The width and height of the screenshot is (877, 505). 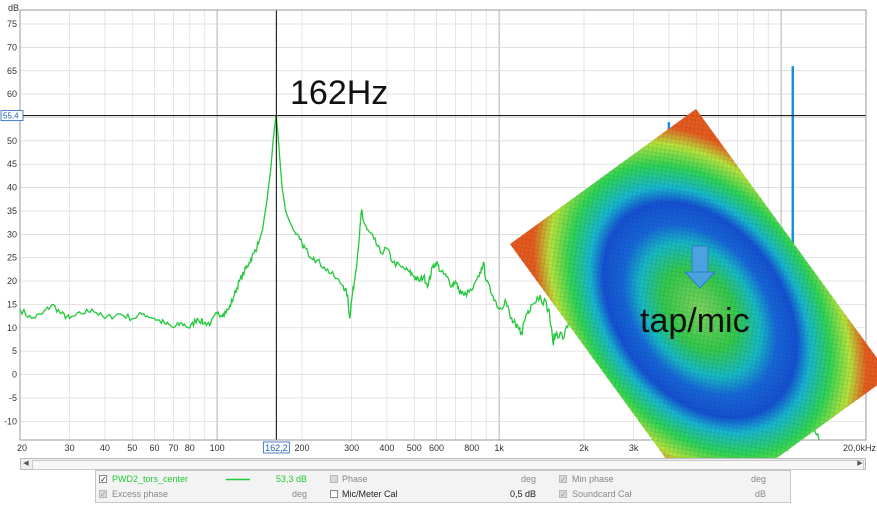 I want to click on y-tick-label: 5, so click(x=14, y=351).